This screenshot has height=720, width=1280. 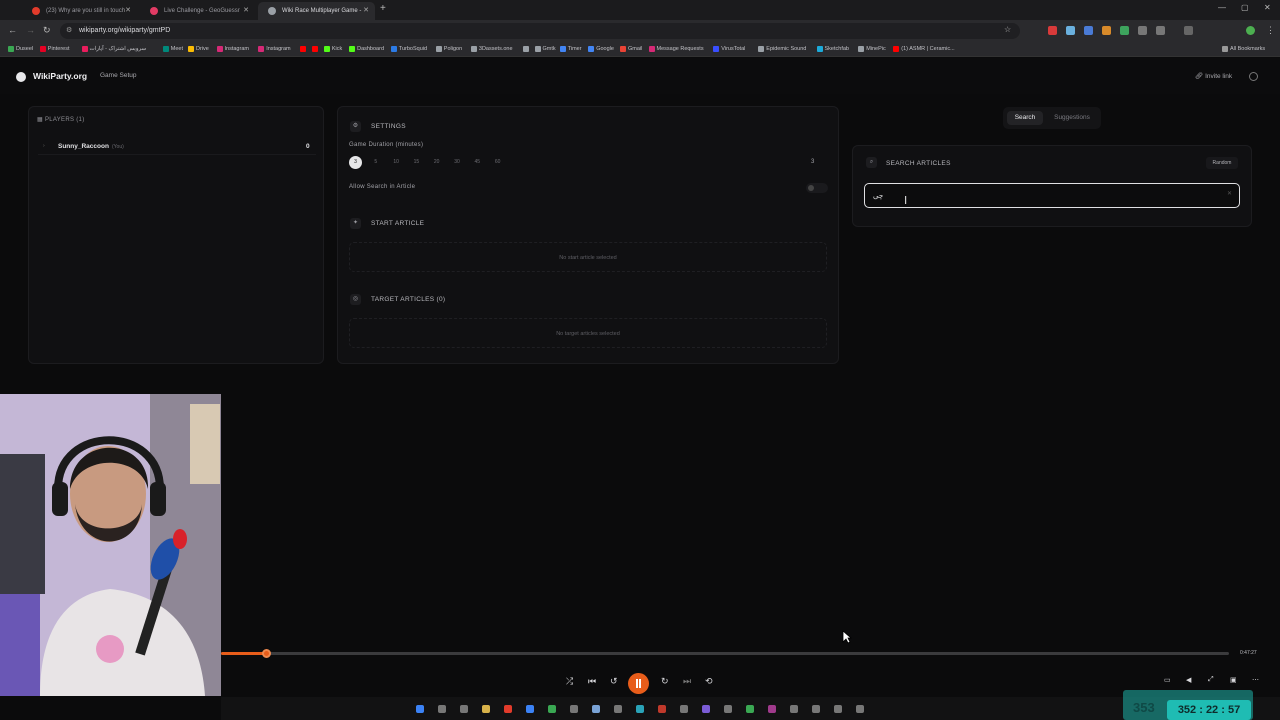 What do you see at coordinates (725, 653) in the screenshot?
I see `seek-bar` at bounding box center [725, 653].